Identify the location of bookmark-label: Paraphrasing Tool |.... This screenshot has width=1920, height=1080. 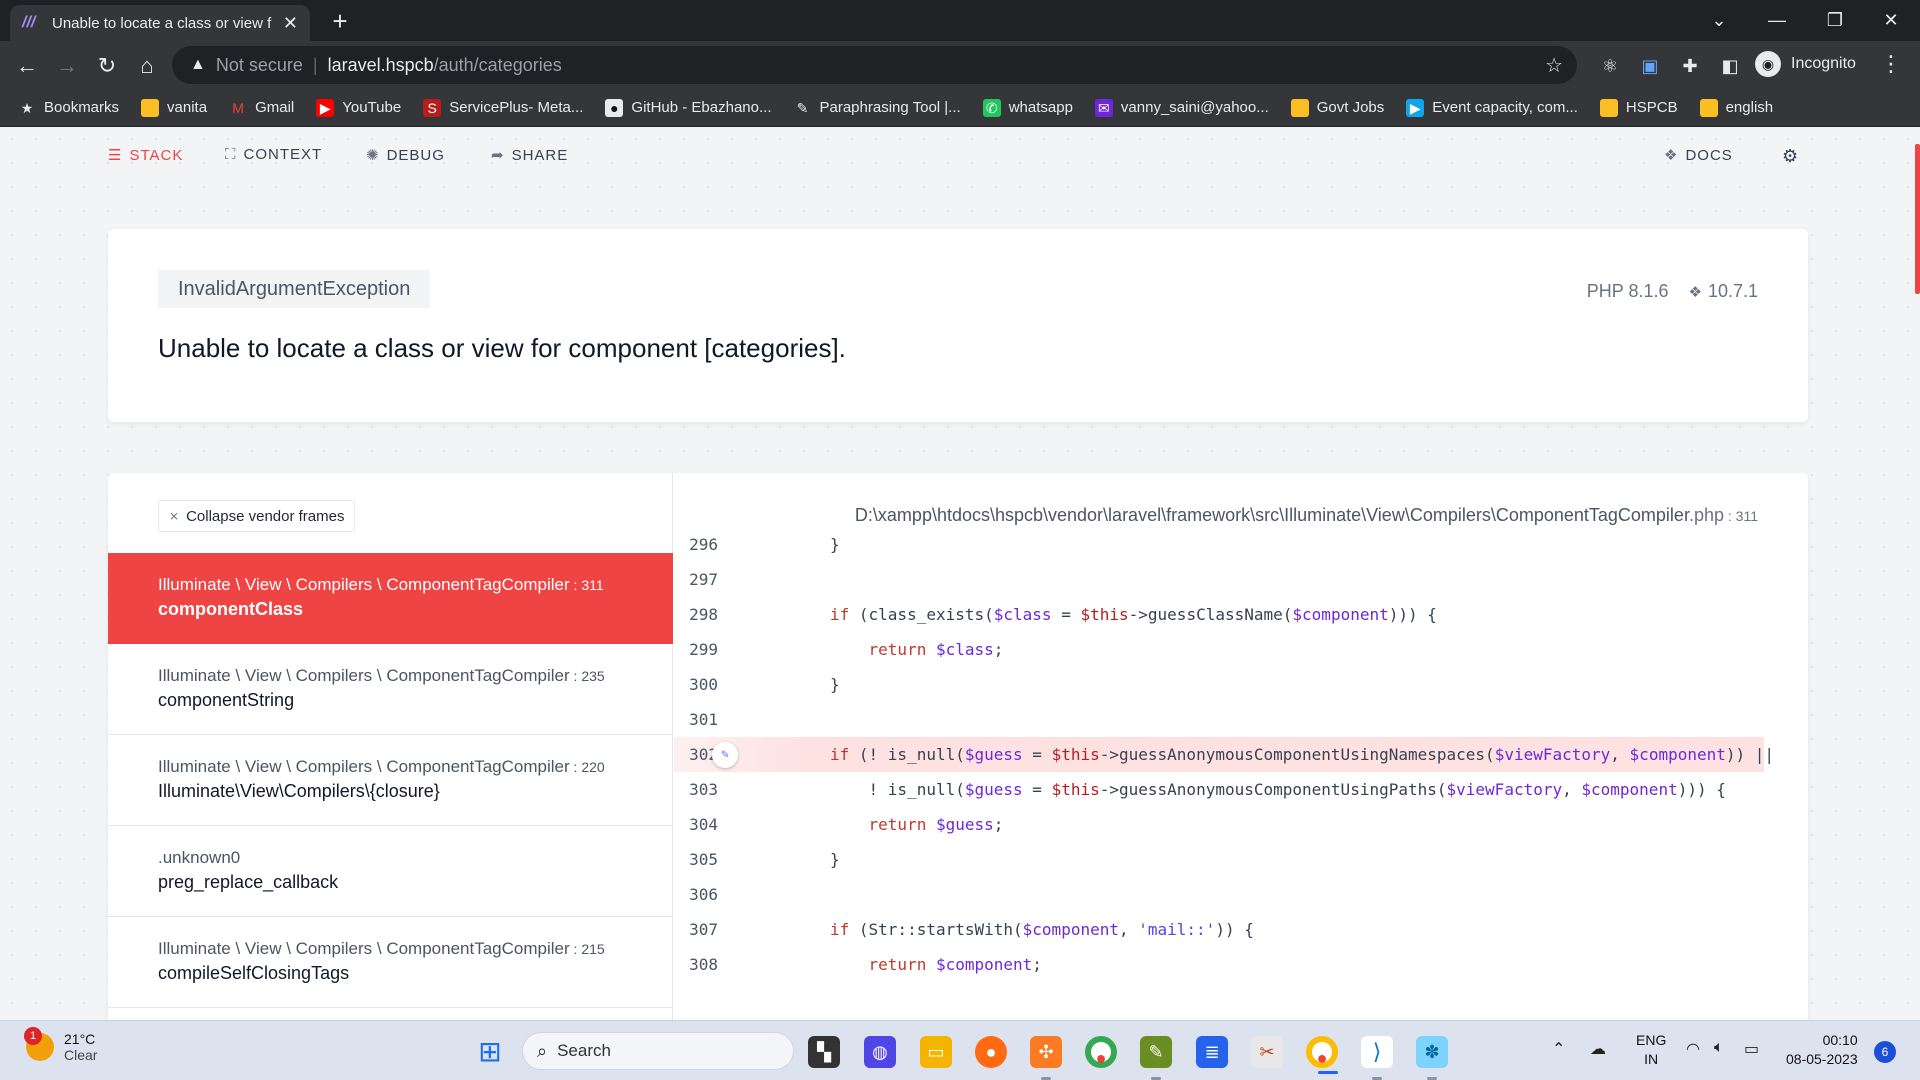
(890, 107).